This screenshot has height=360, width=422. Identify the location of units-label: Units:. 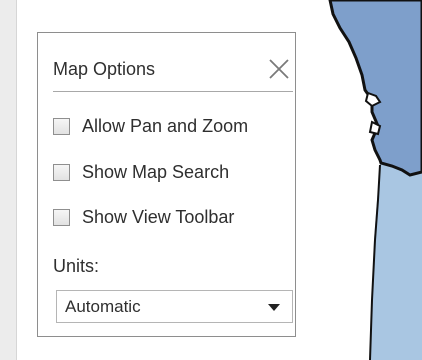
(76, 266).